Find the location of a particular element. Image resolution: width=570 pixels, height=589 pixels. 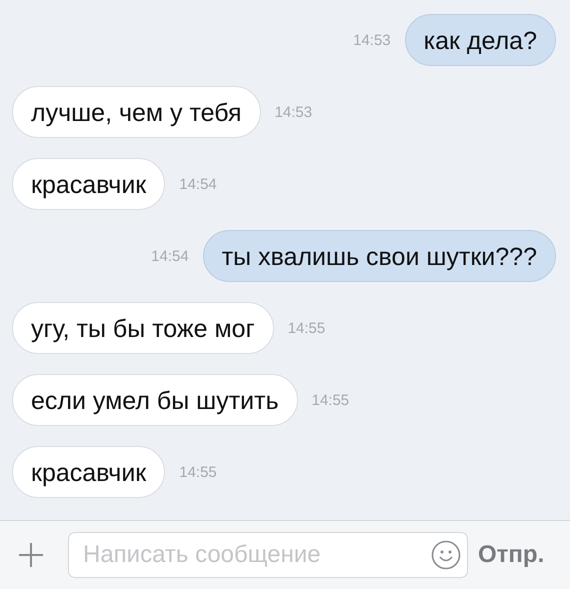

received-message-bubble: лучше, чем у тебя is located at coordinates (136, 112).